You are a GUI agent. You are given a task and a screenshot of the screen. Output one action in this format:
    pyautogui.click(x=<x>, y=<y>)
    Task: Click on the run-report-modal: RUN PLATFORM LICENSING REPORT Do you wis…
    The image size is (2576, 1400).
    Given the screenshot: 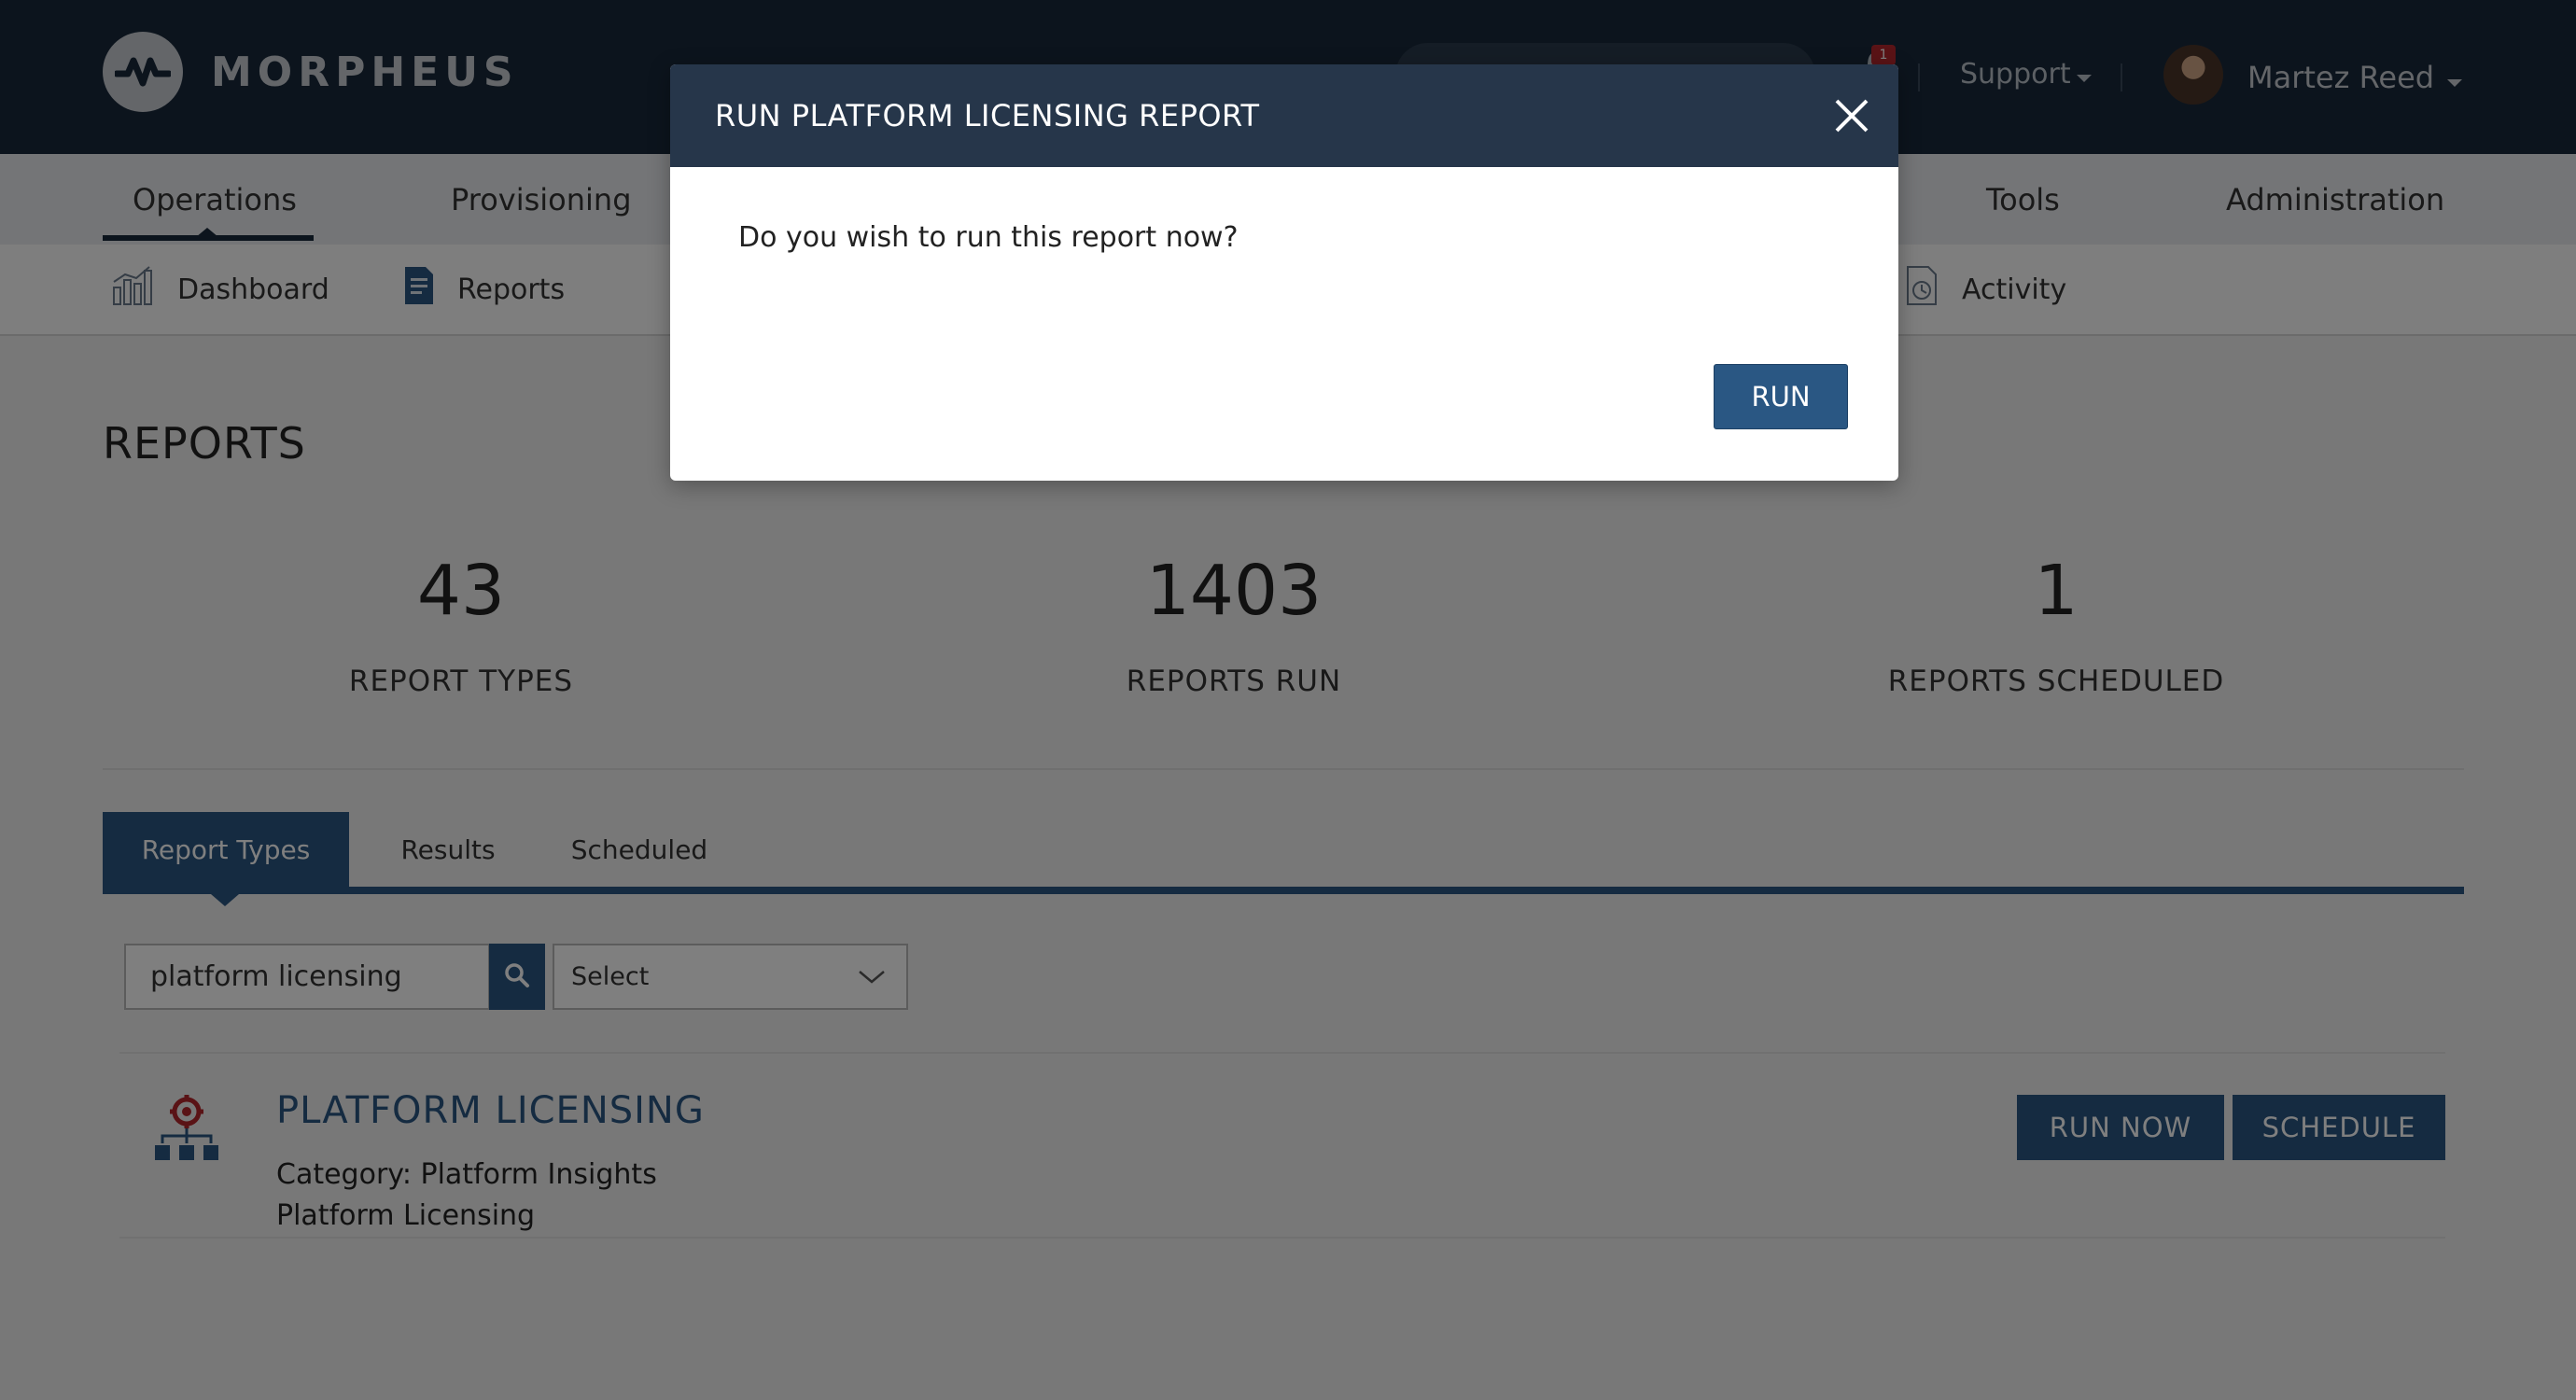 What is the action you would take?
    pyautogui.click(x=1284, y=272)
    